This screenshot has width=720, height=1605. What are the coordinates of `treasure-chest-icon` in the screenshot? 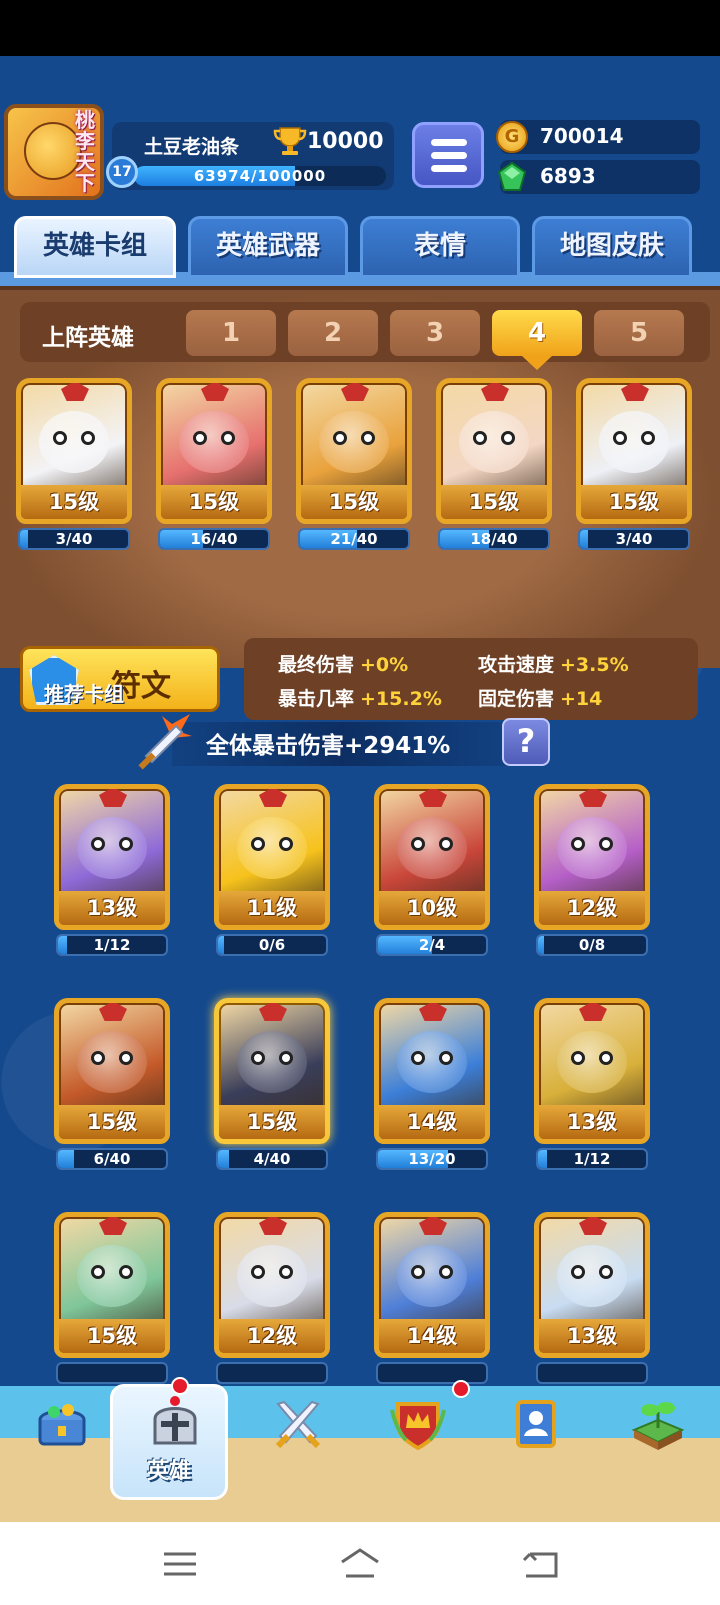 It's located at (62, 1425).